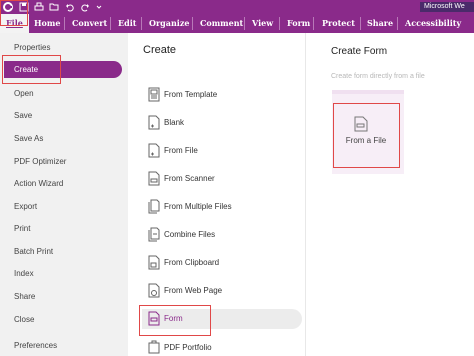 The height and width of the screenshot is (356, 474). I want to click on save-icon, so click(24, 7).